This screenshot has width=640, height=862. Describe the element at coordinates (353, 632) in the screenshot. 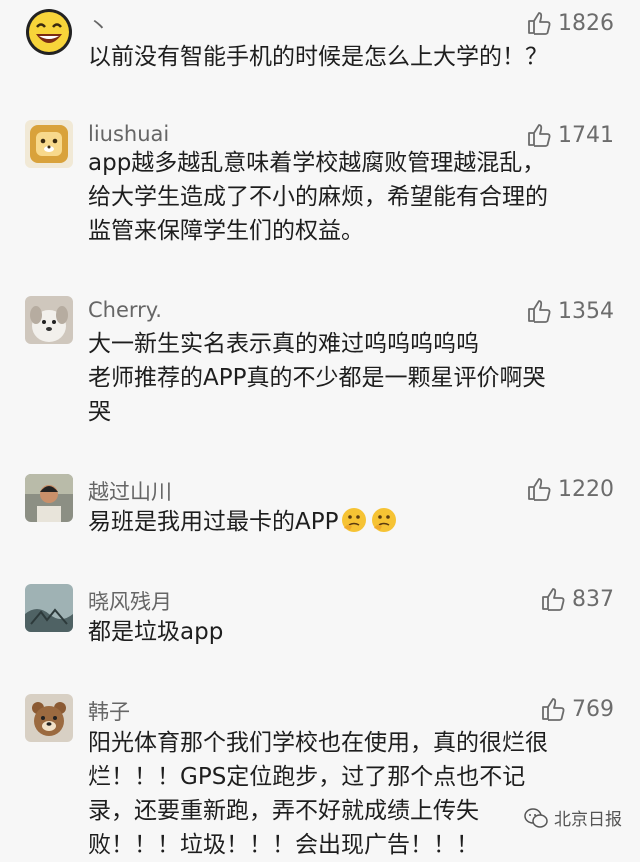

I see `comment-text: 都是垃圾app` at that location.